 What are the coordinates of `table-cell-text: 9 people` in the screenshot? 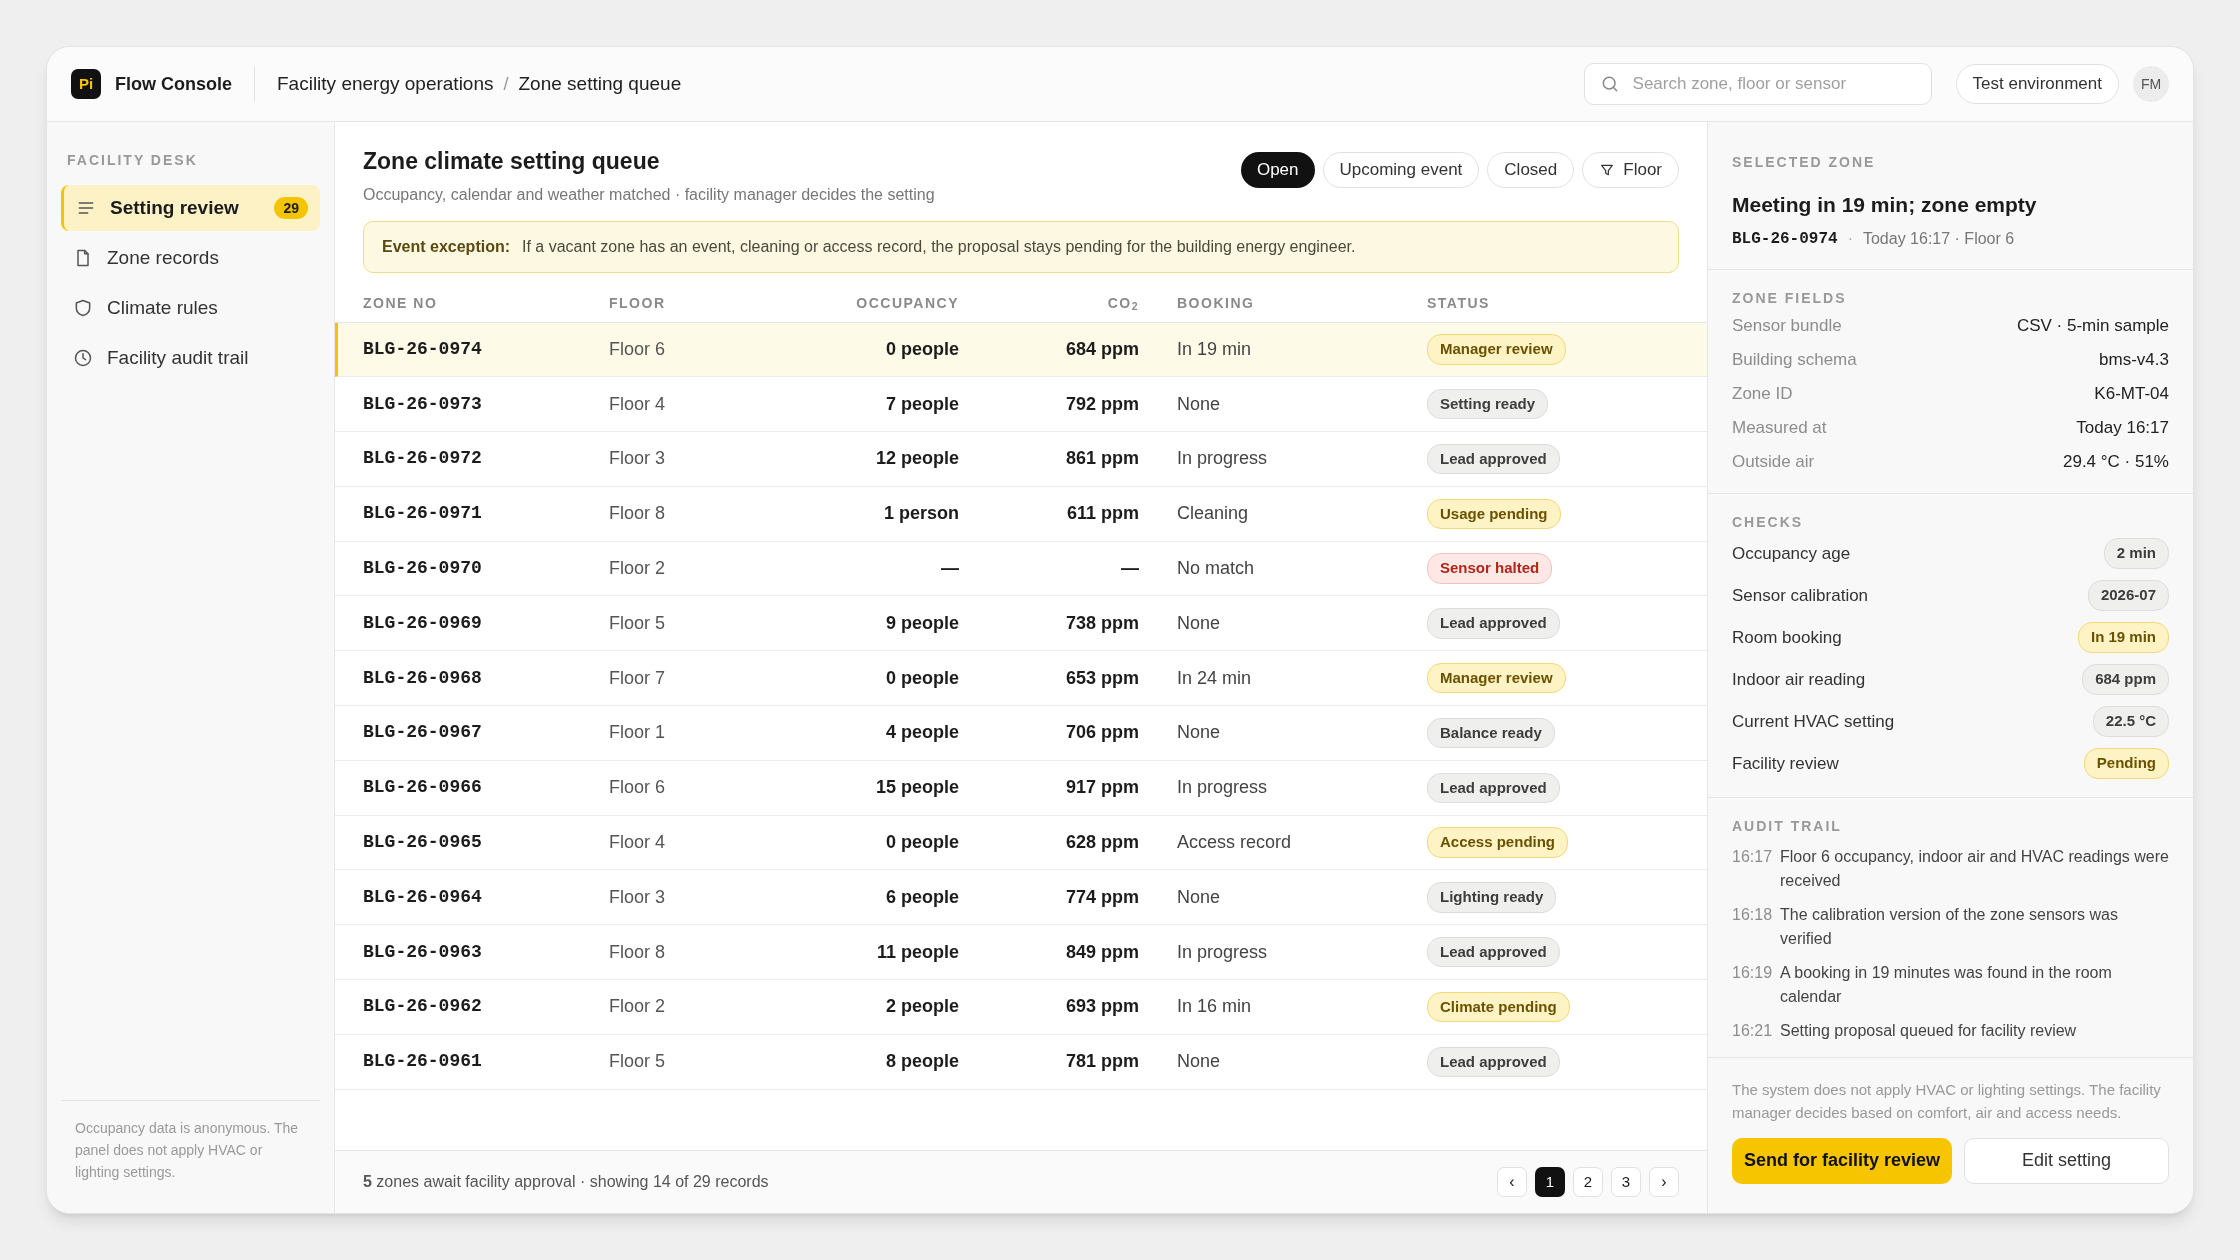 It's located at (921, 623).